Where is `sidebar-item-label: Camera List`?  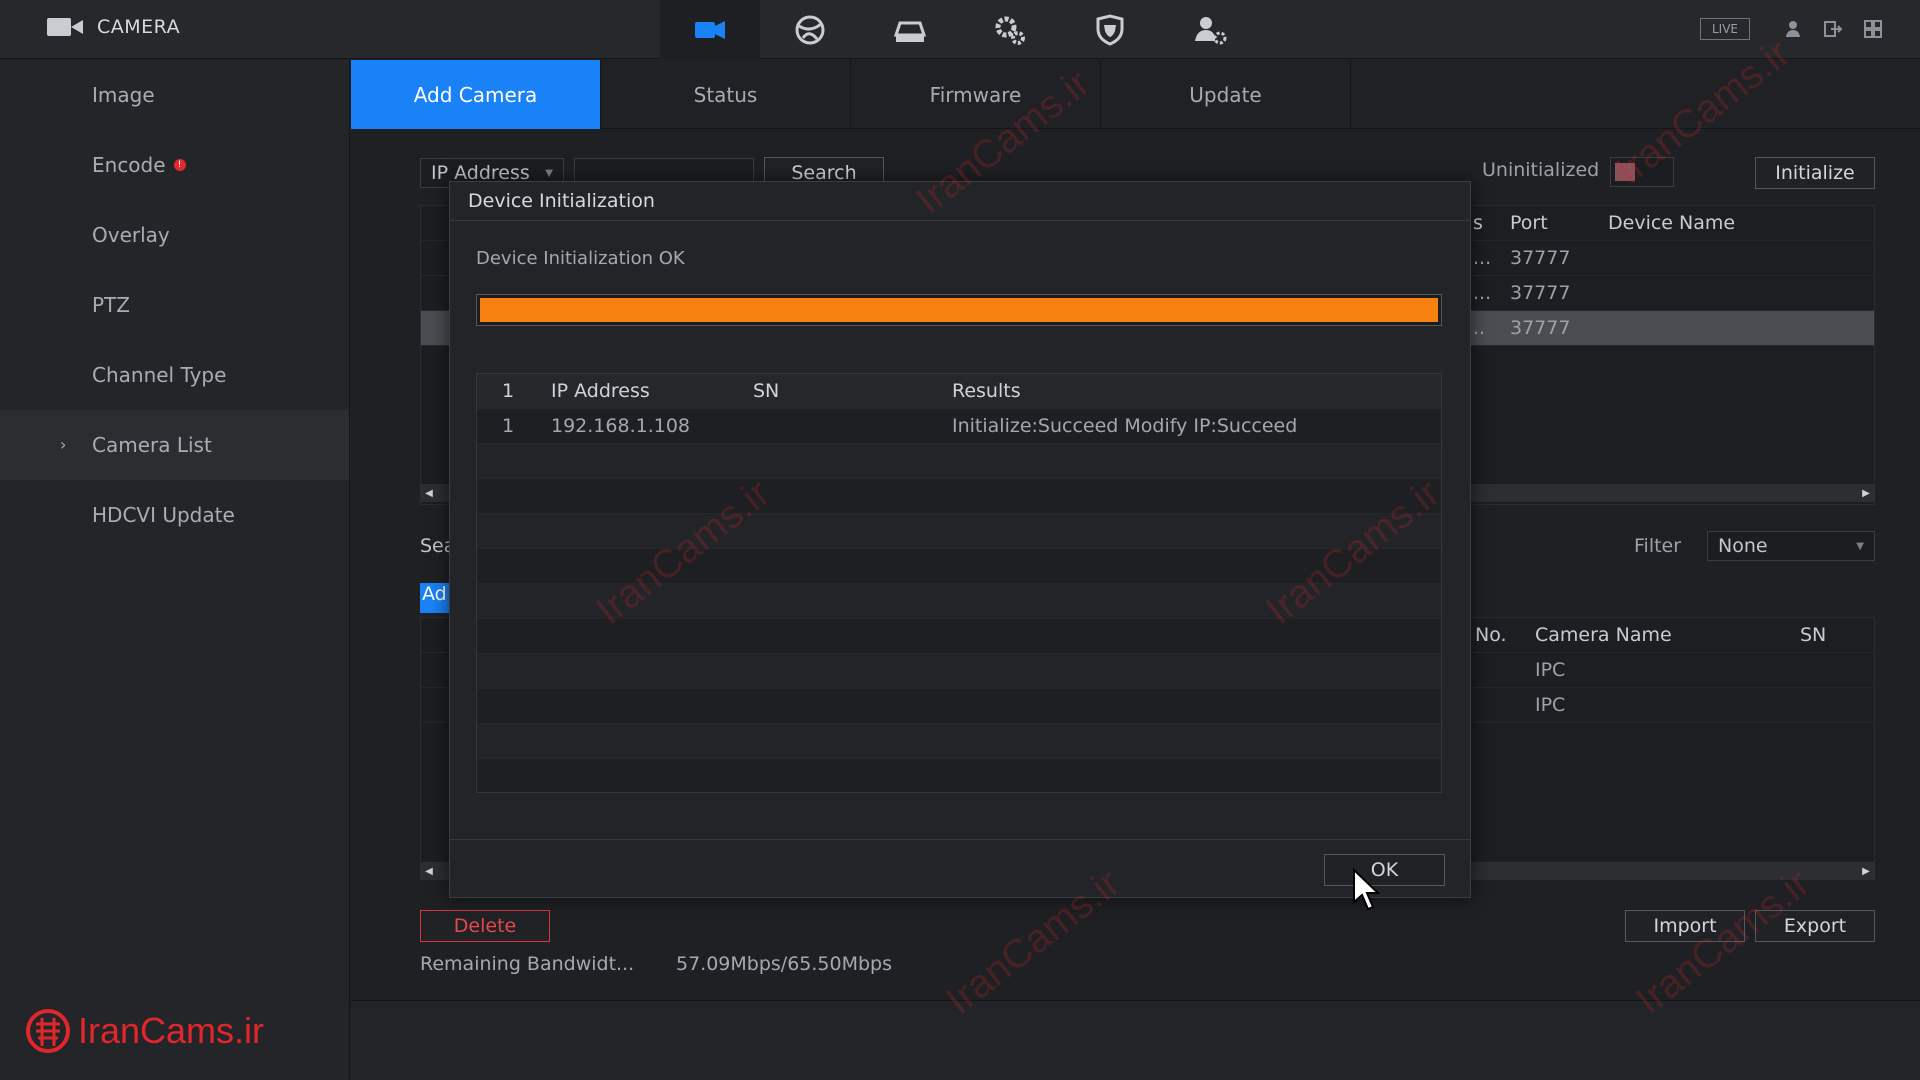
sidebar-item-label: Camera List is located at coordinates (152, 445).